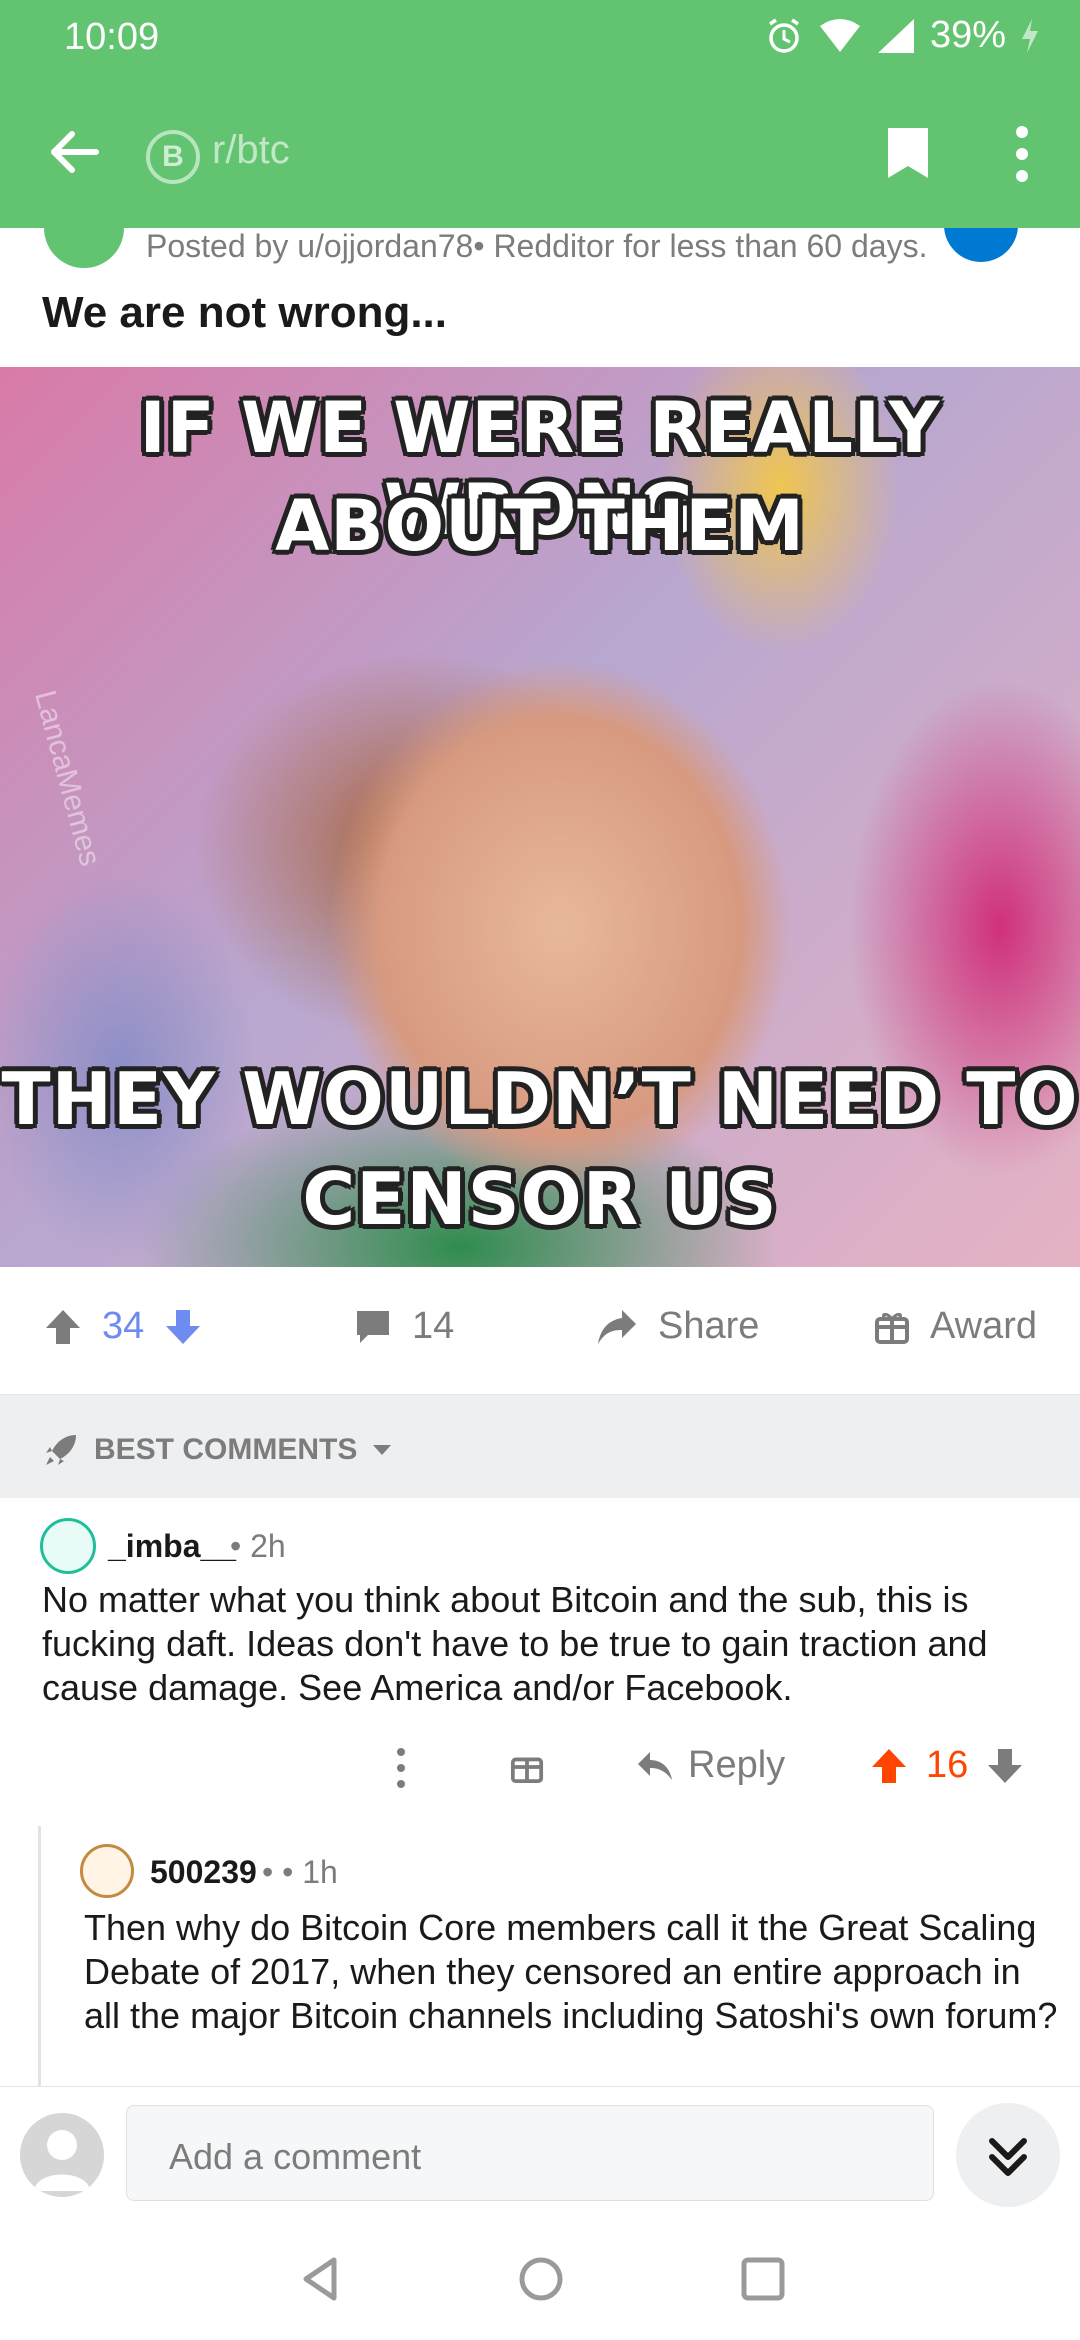 Image resolution: width=1080 pixels, height=2340 pixels. What do you see at coordinates (226, 1449) in the screenshot?
I see `sort-label: BEST COMMENTS` at bounding box center [226, 1449].